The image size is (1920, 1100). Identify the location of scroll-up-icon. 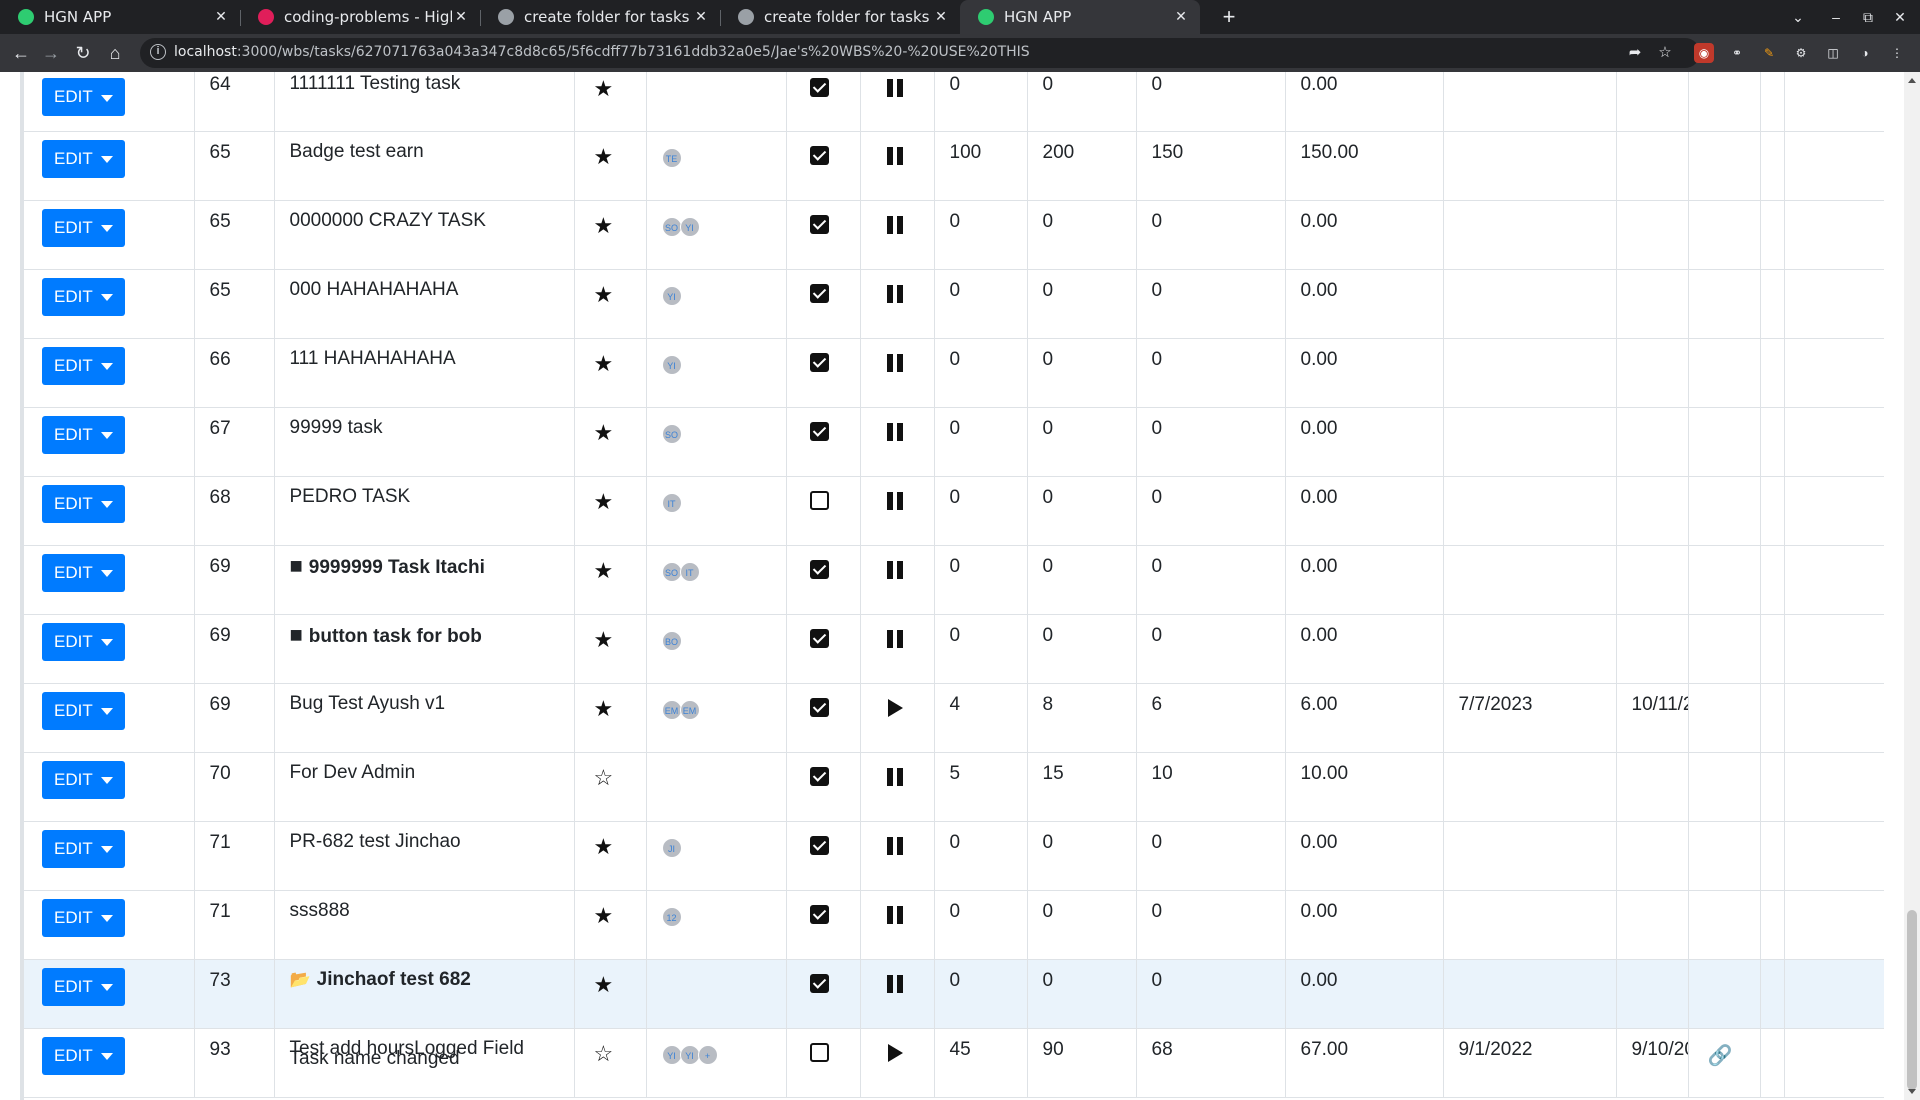
(1912, 80).